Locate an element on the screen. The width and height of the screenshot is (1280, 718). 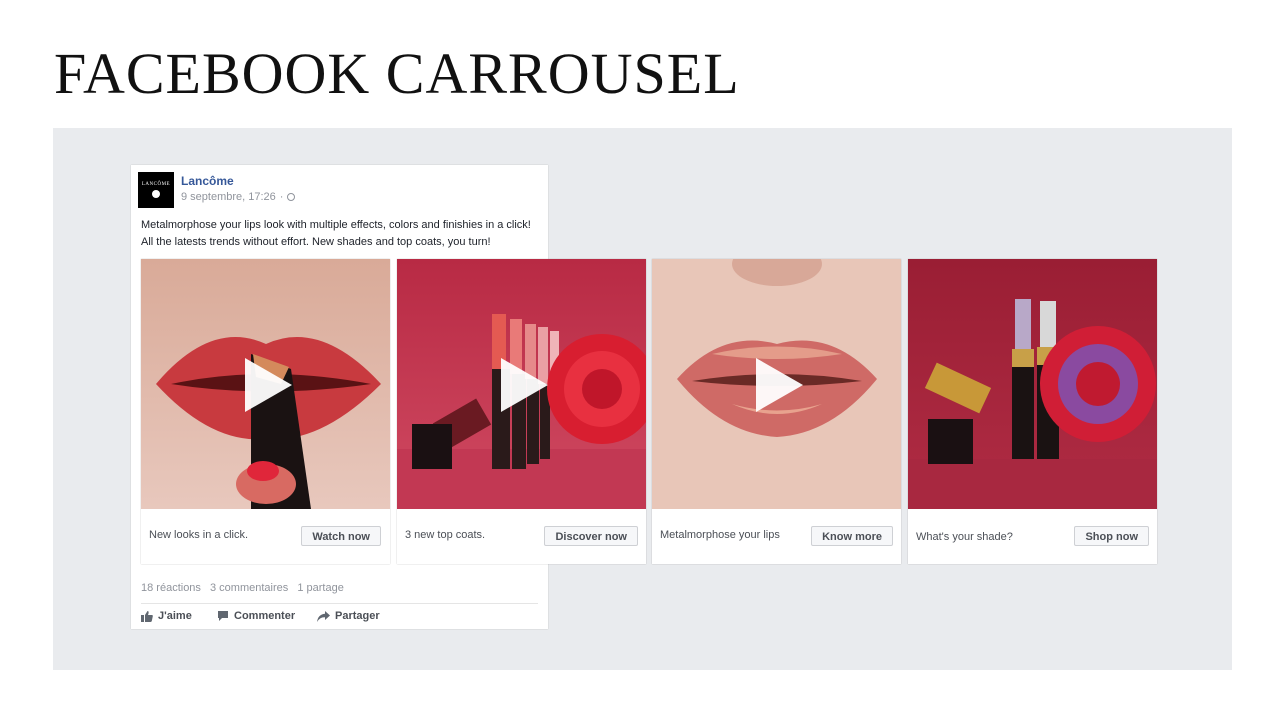
like-button: J'aime is located at coordinates (166, 616).